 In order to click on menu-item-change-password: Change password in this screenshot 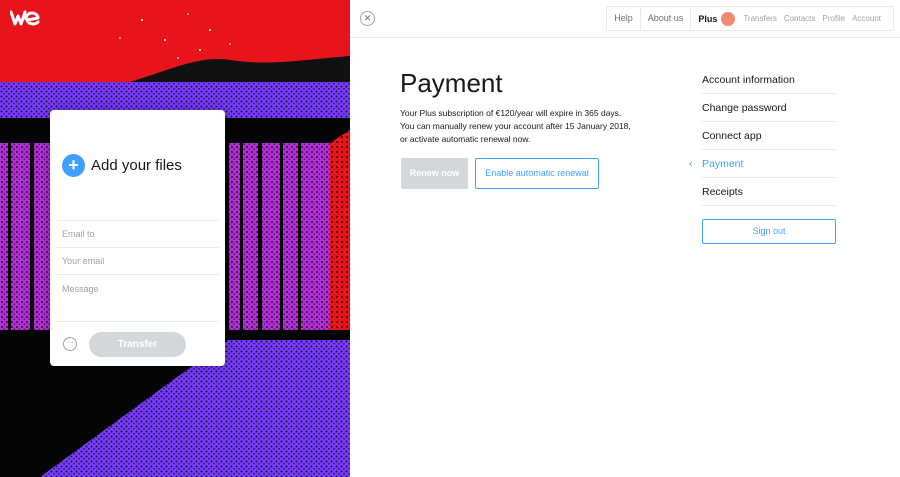, I will do `click(769, 108)`.